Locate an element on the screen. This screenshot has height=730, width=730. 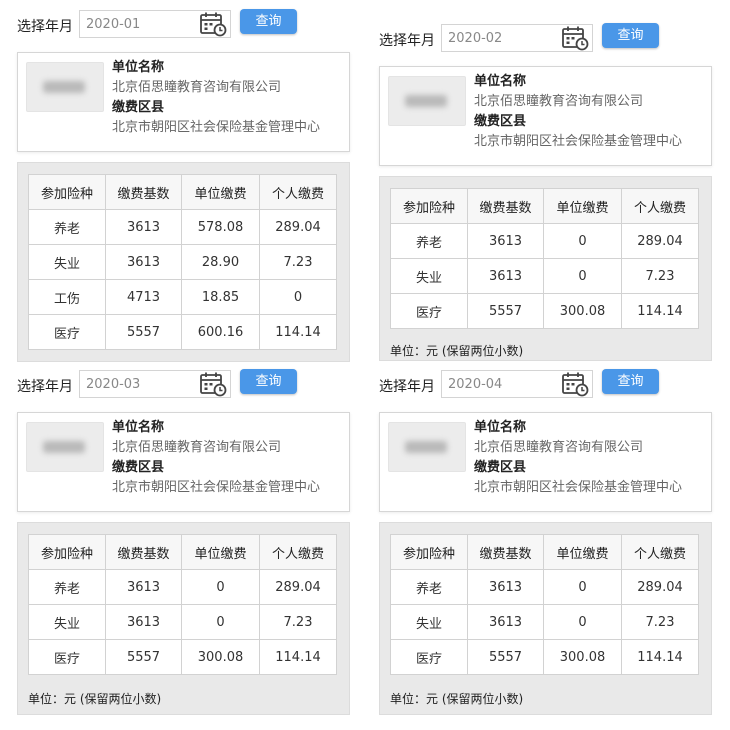
cell-type: 工伤 is located at coordinates (67, 297).